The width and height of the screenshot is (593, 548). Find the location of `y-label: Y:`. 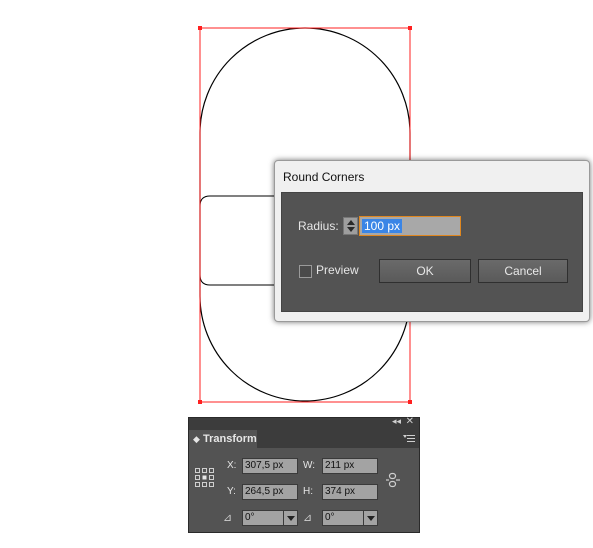

y-label: Y: is located at coordinates (231, 491).